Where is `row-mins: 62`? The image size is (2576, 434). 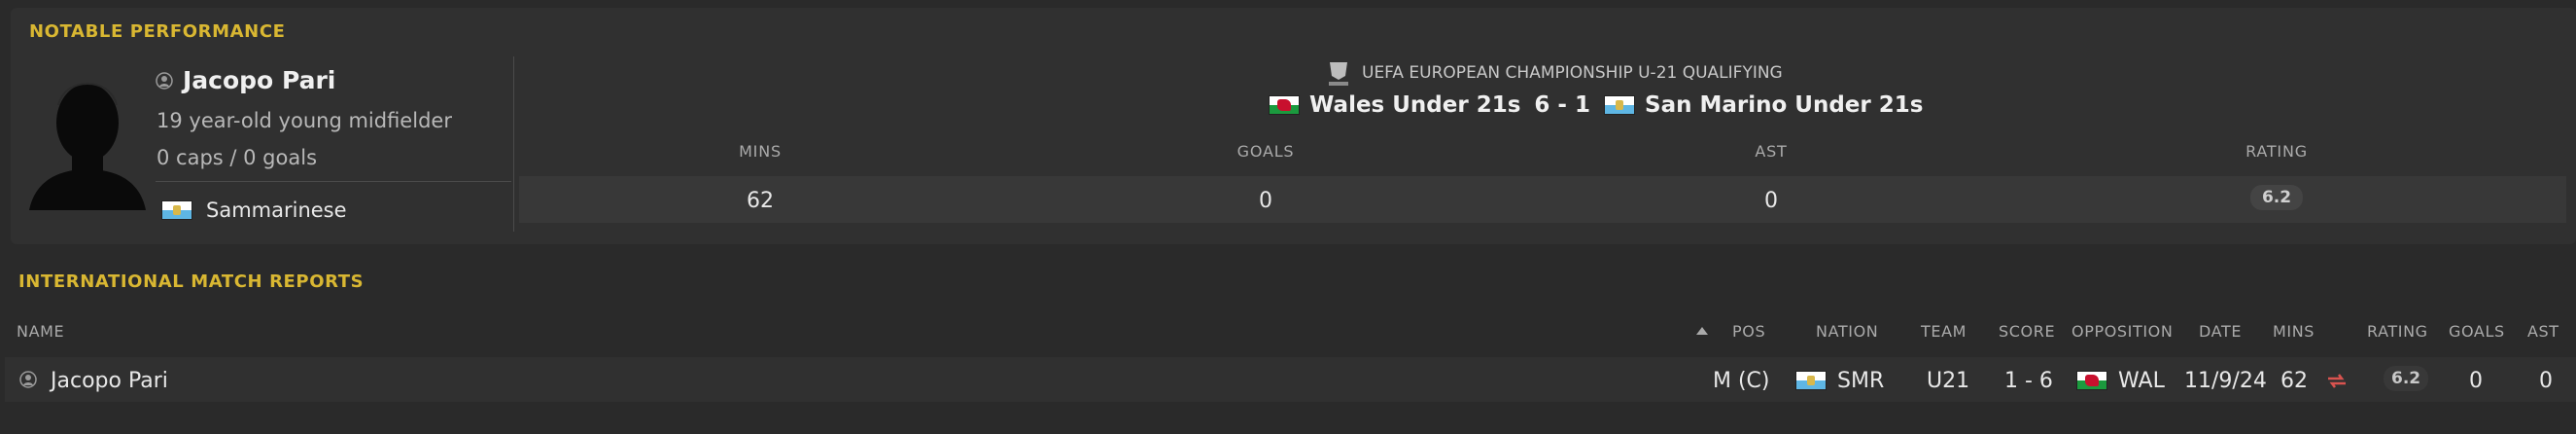 row-mins: 62 is located at coordinates (2294, 381).